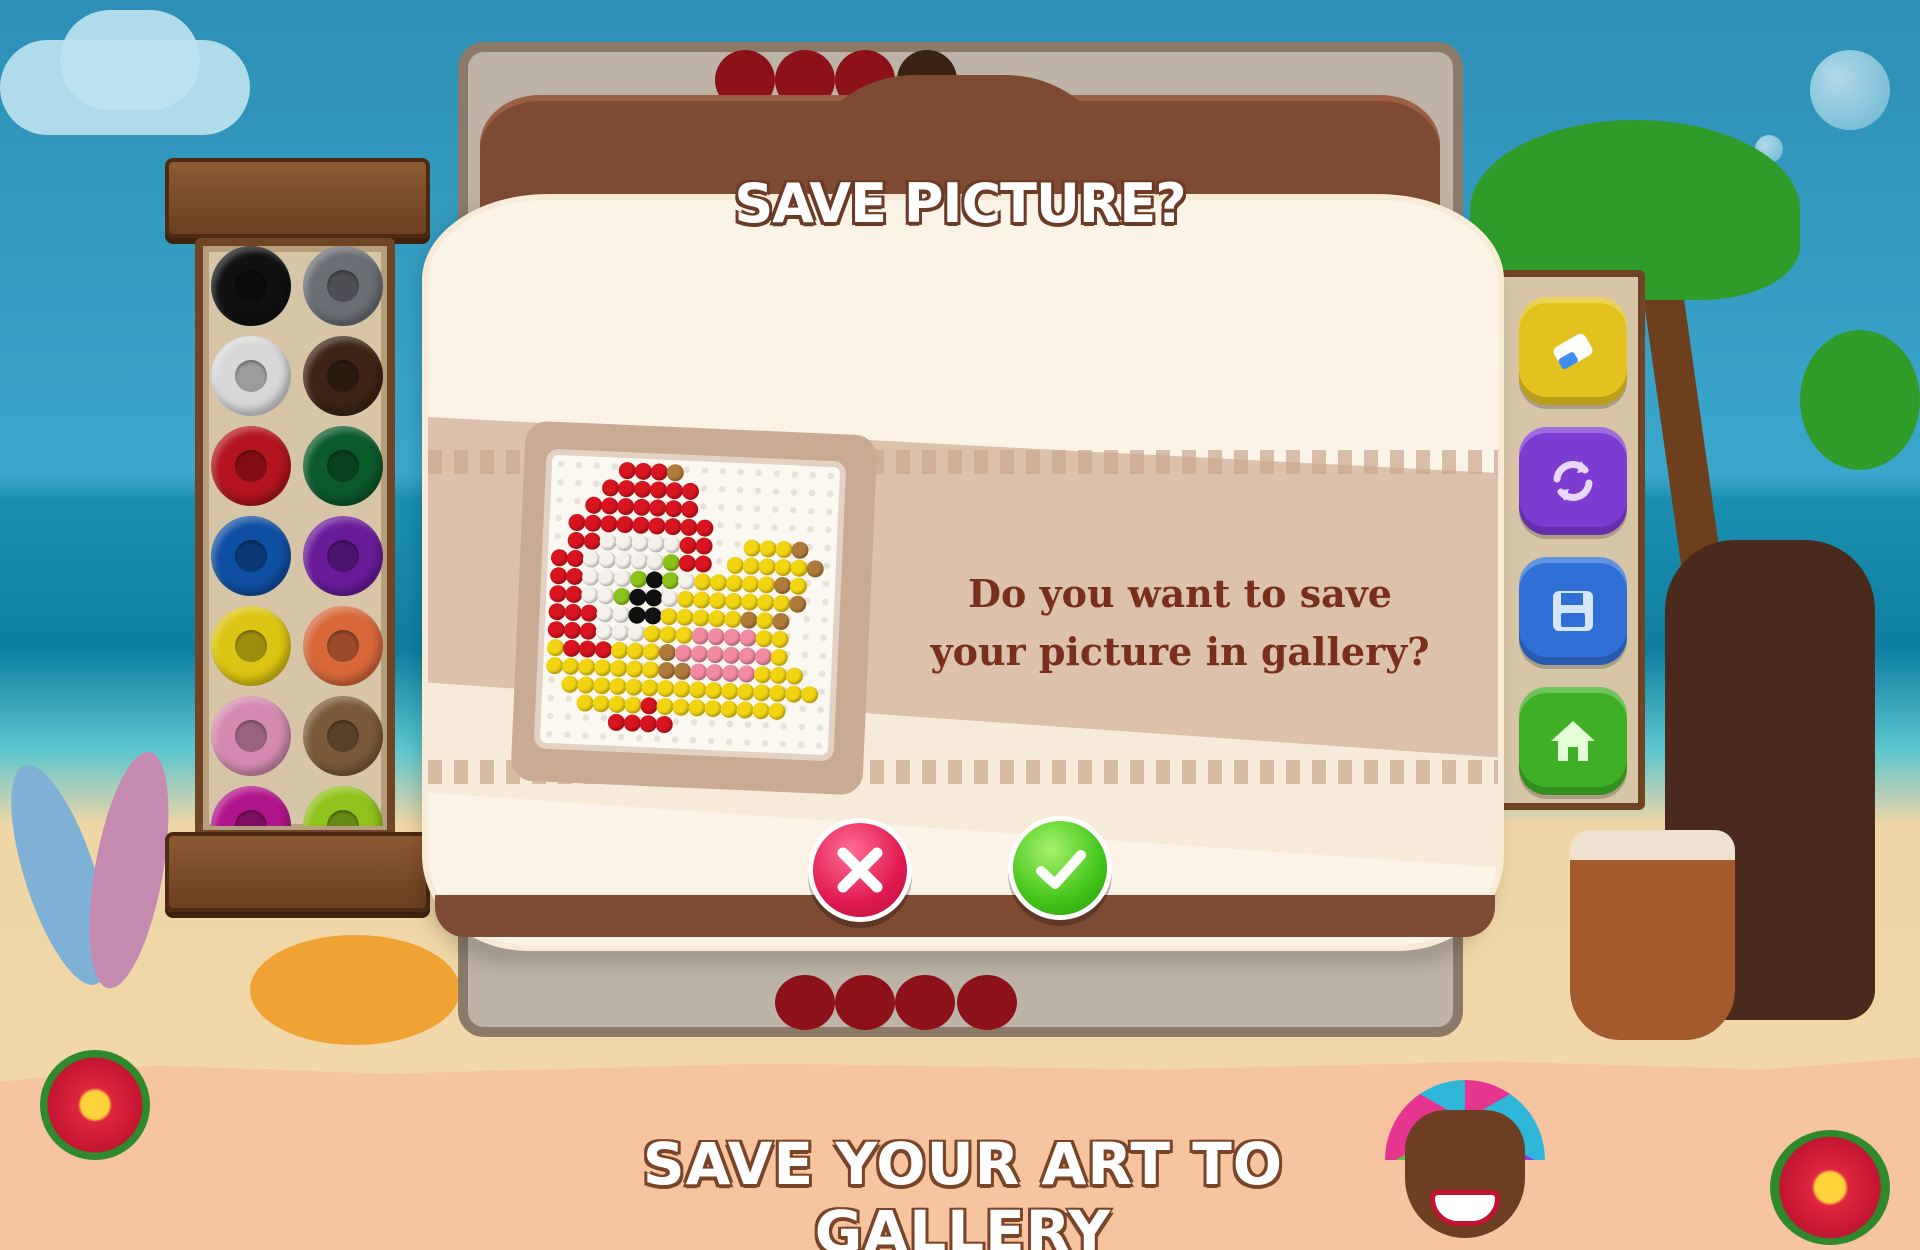  I want to click on dialog-title: SAVE PICTURE?, so click(960, 203).